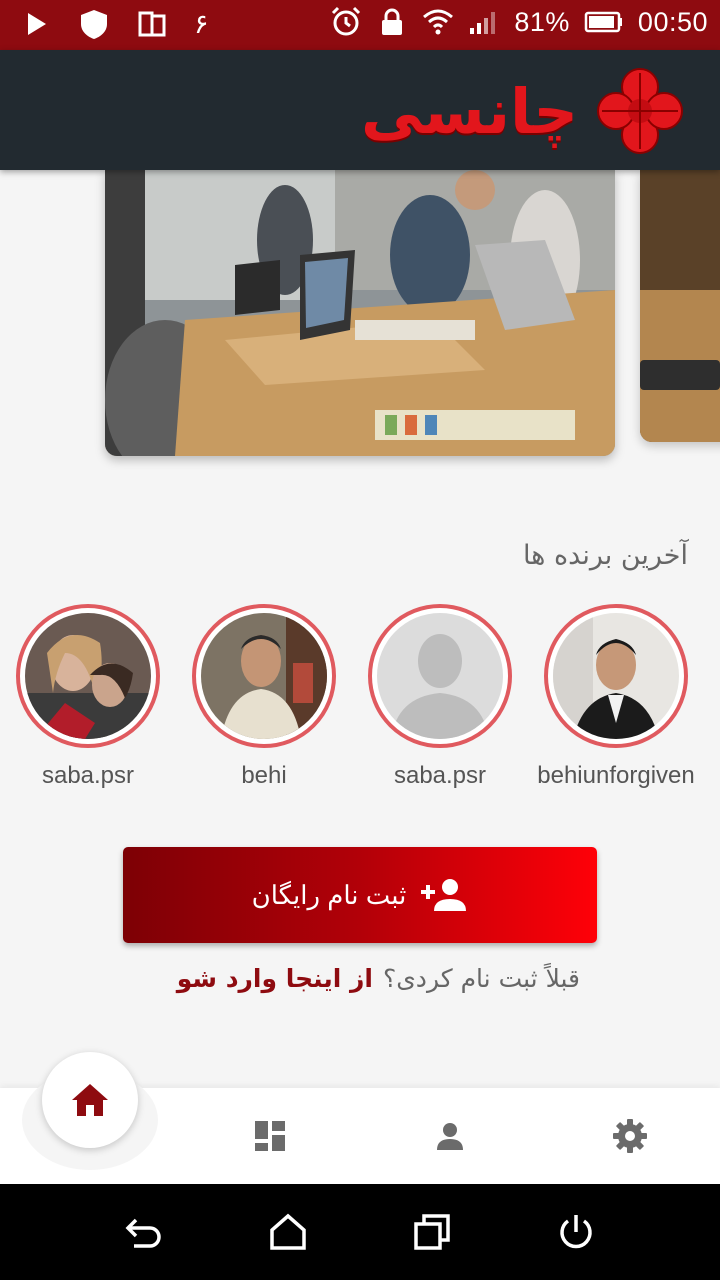 The width and height of the screenshot is (720, 1280). I want to click on recents-icon, so click(432, 1232).